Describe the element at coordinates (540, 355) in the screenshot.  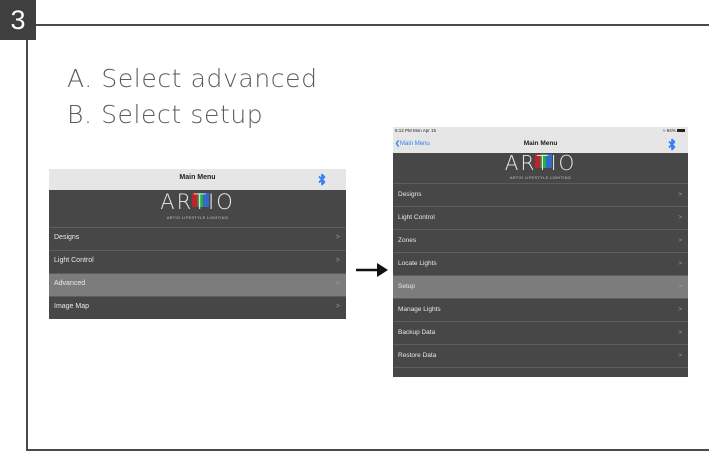
I see `menu-item-restore-data: Restore Data >` at that location.